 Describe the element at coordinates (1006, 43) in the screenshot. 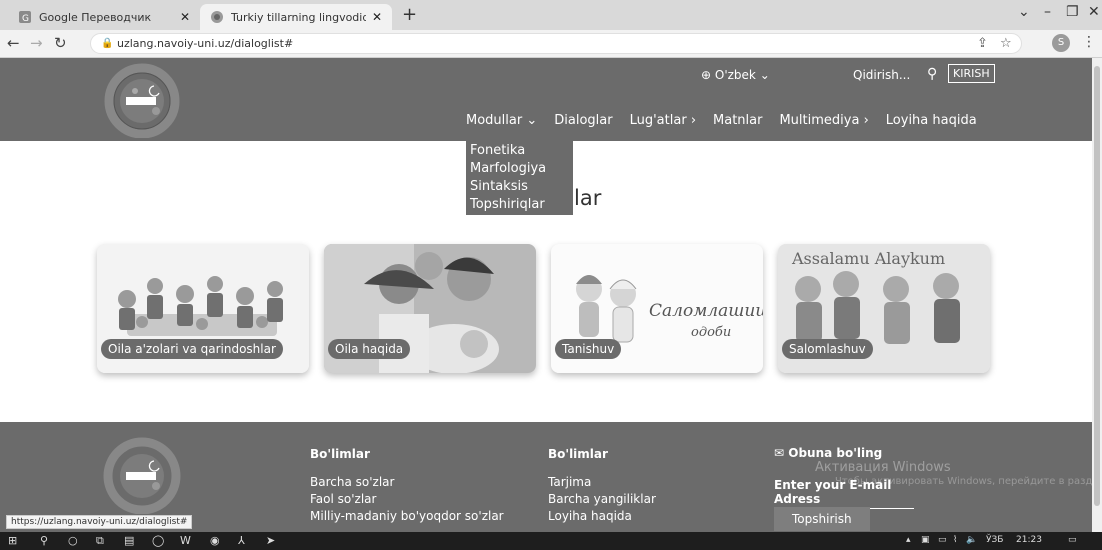

I see `bookmark-star-icon: ☆` at that location.